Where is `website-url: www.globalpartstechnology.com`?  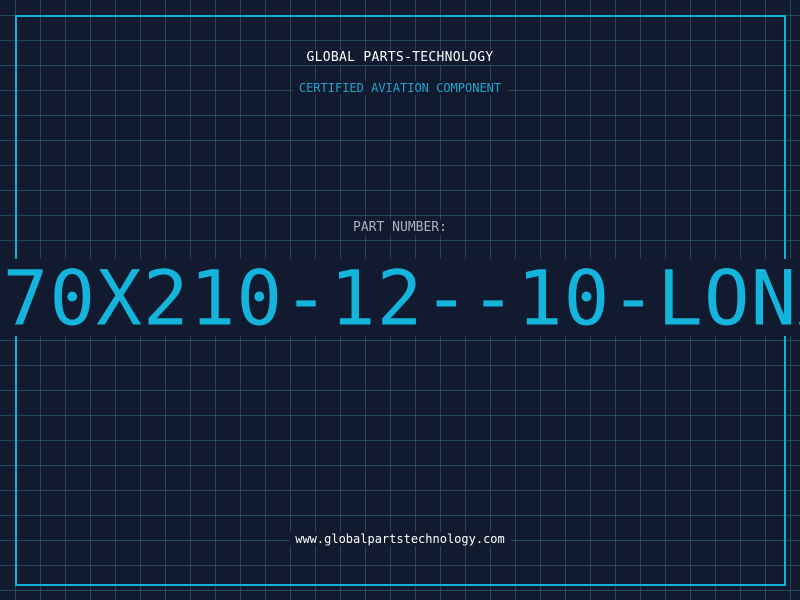 website-url: www.globalpartstechnology.com is located at coordinates (400, 539).